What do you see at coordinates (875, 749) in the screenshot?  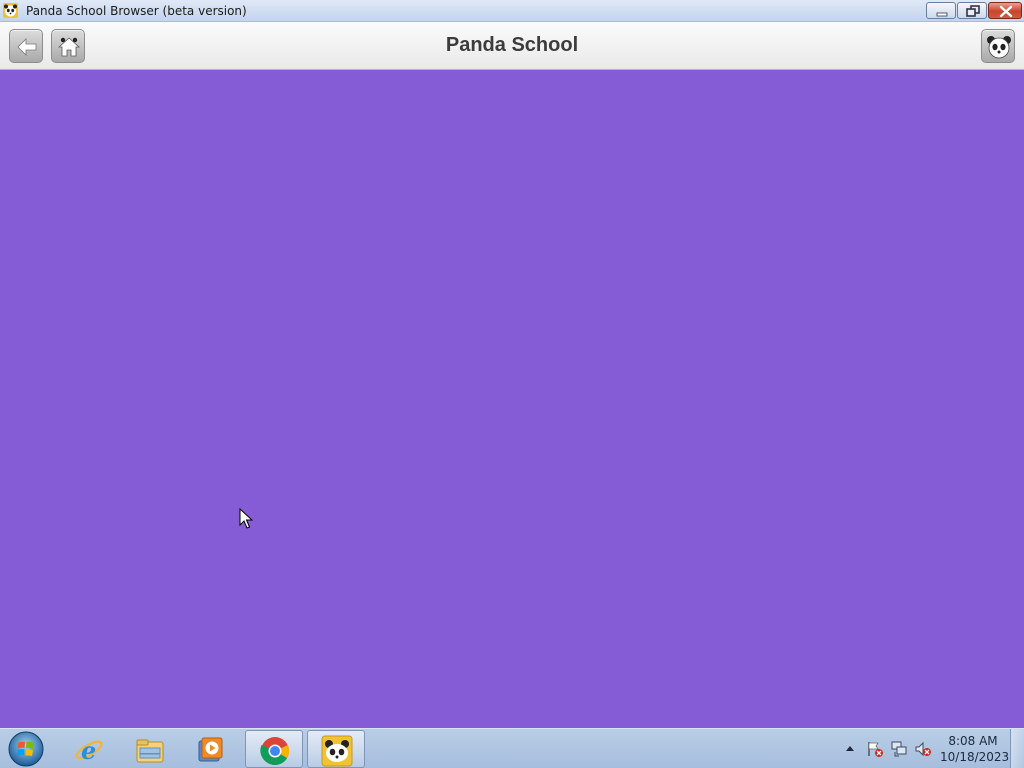 I see `action-center-flag-icon` at bounding box center [875, 749].